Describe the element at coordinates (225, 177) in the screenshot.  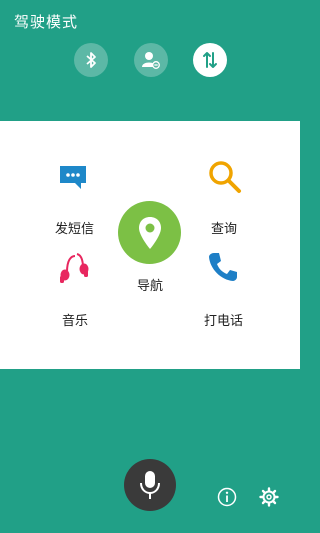
I see `search-icon` at that location.